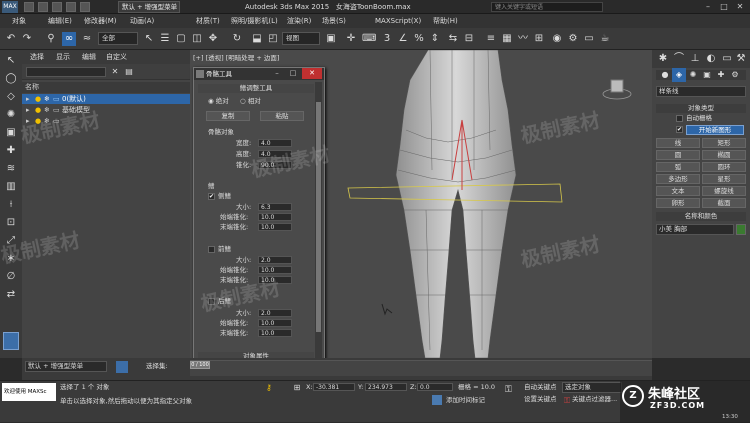 Image resolution: width=750 pixels, height=423 pixels. Describe the element at coordinates (87, 39) in the screenshot. I see `bind-spacewarp-icon: ≈` at that location.